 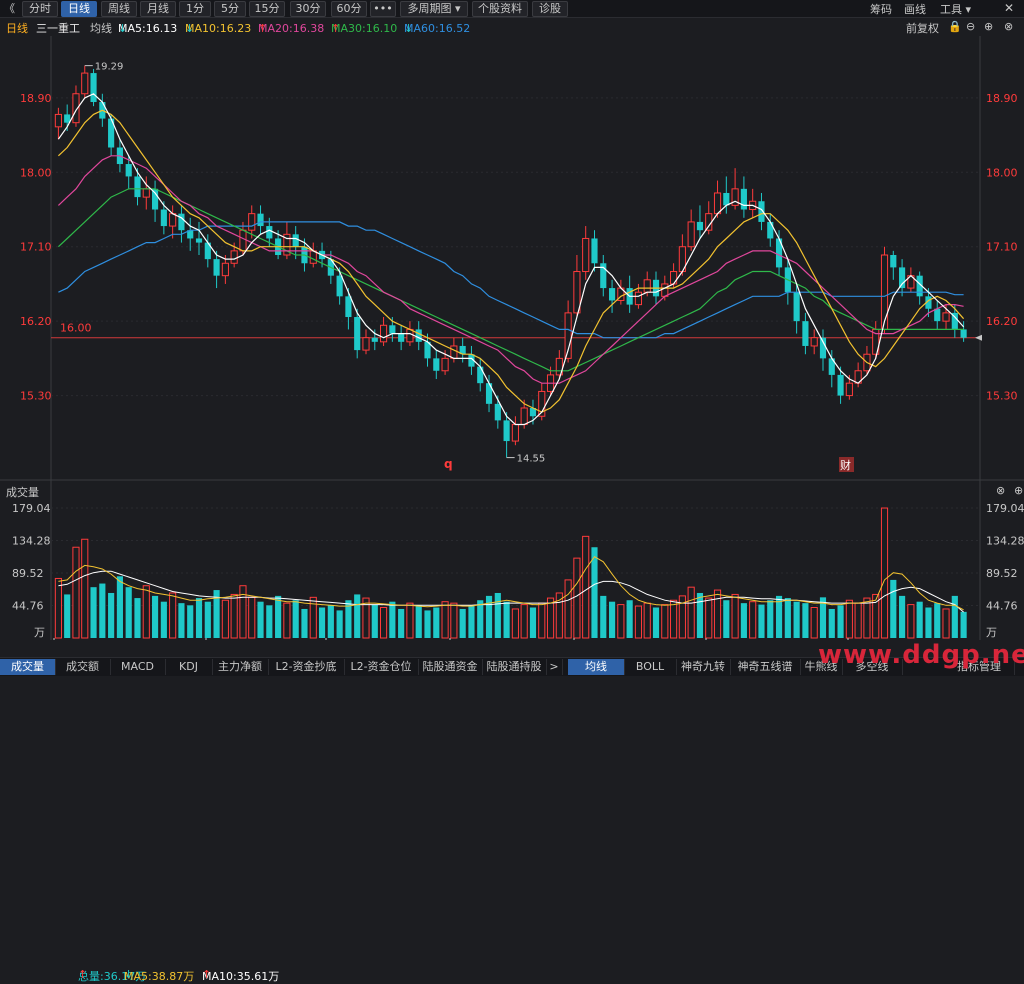 What do you see at coordinates (207, 974) in the screenshot?
I see `up-arrow-icon: ↑` at bounding box center [207, 974].